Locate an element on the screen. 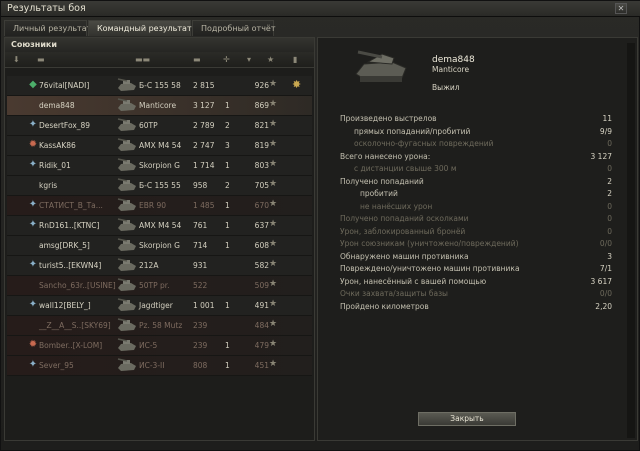 The height and width of the screenshot is (451, 640). player-row: ✦ RnD161..[KTNC] AMX M4 54 761 1 637 ★ is located at coordinates (159, 226).